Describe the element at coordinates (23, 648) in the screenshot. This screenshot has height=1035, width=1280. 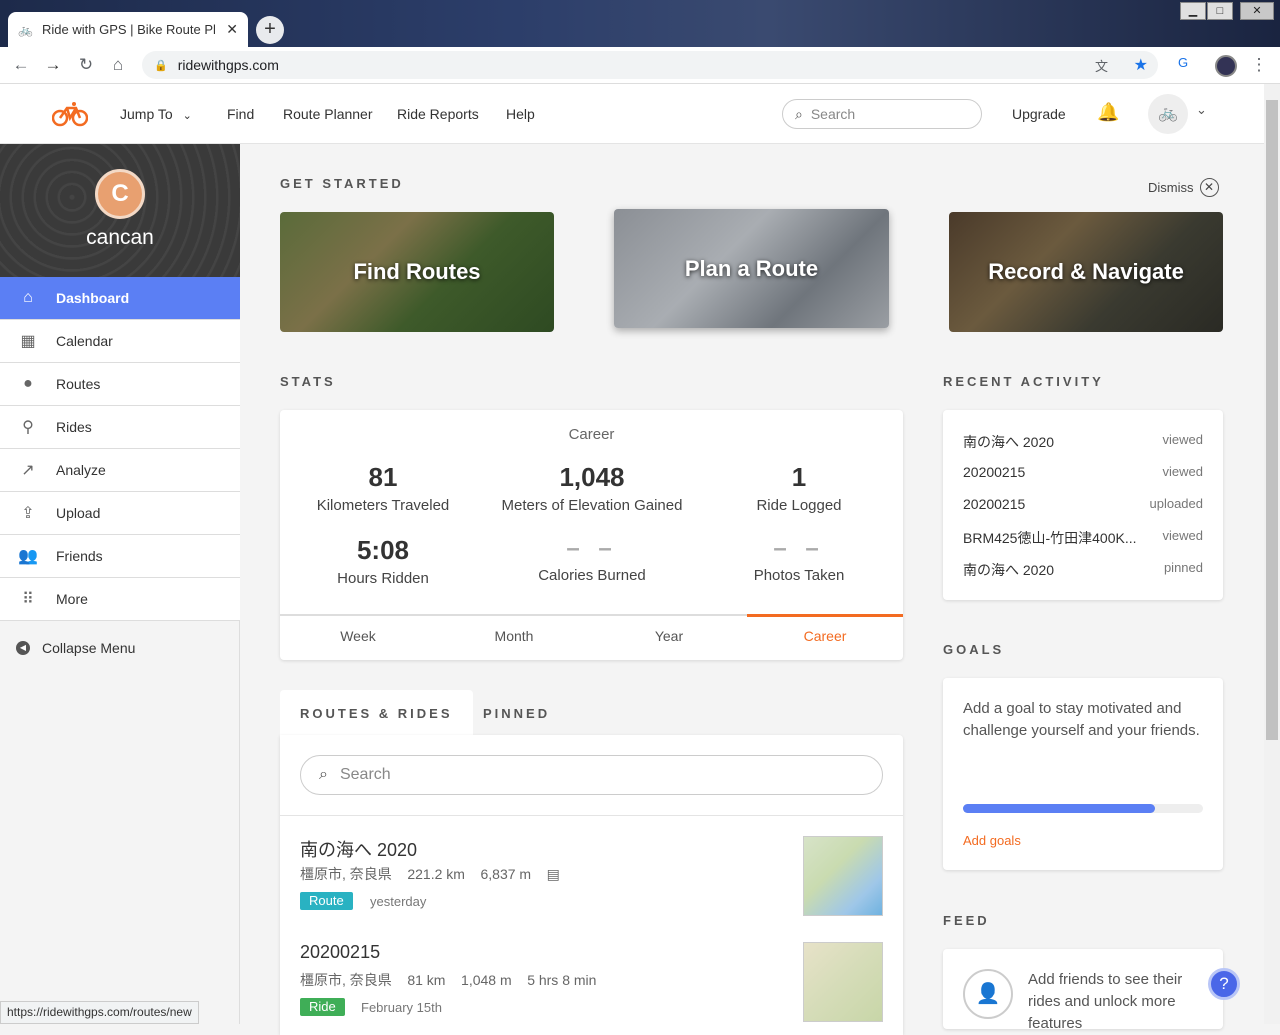
I see `collapse-arrow-icon: ◀` at that location.